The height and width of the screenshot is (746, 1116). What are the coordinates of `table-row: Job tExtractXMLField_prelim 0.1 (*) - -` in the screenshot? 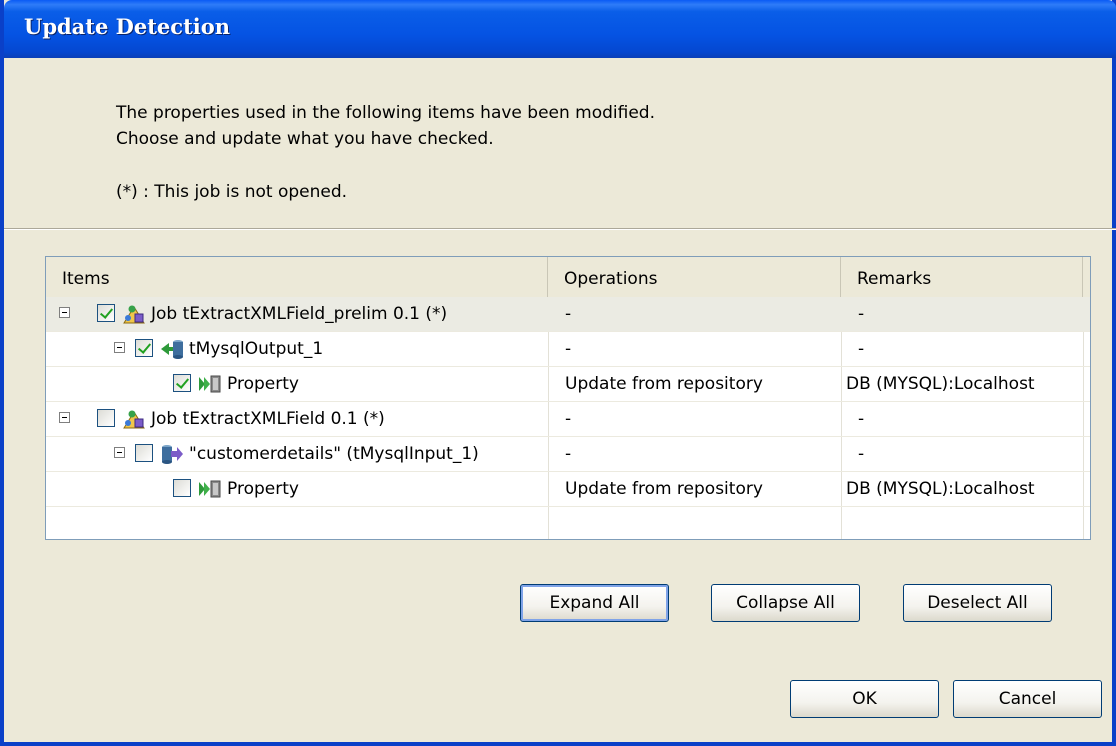 It's located at (568, 314).